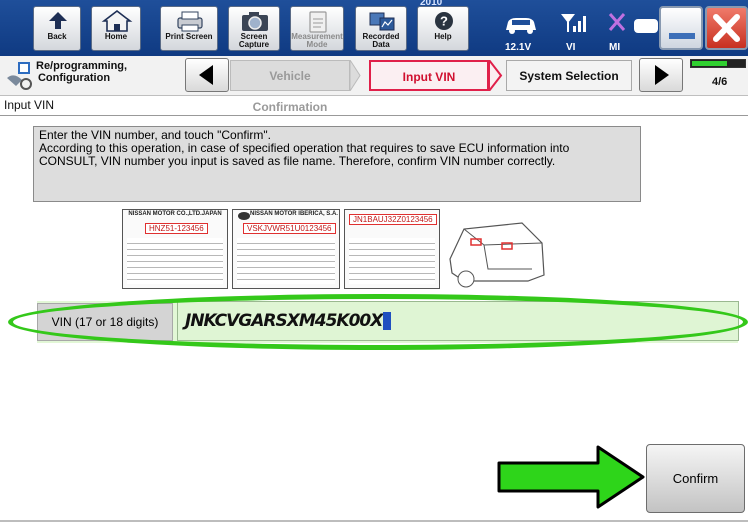 The height and width of the screenshot is (522, 748). I want to click on vin-plate-1: NISSAN MOTOR CO.,LTD.JAPAN HNZ51-123456, so click(175, 249).